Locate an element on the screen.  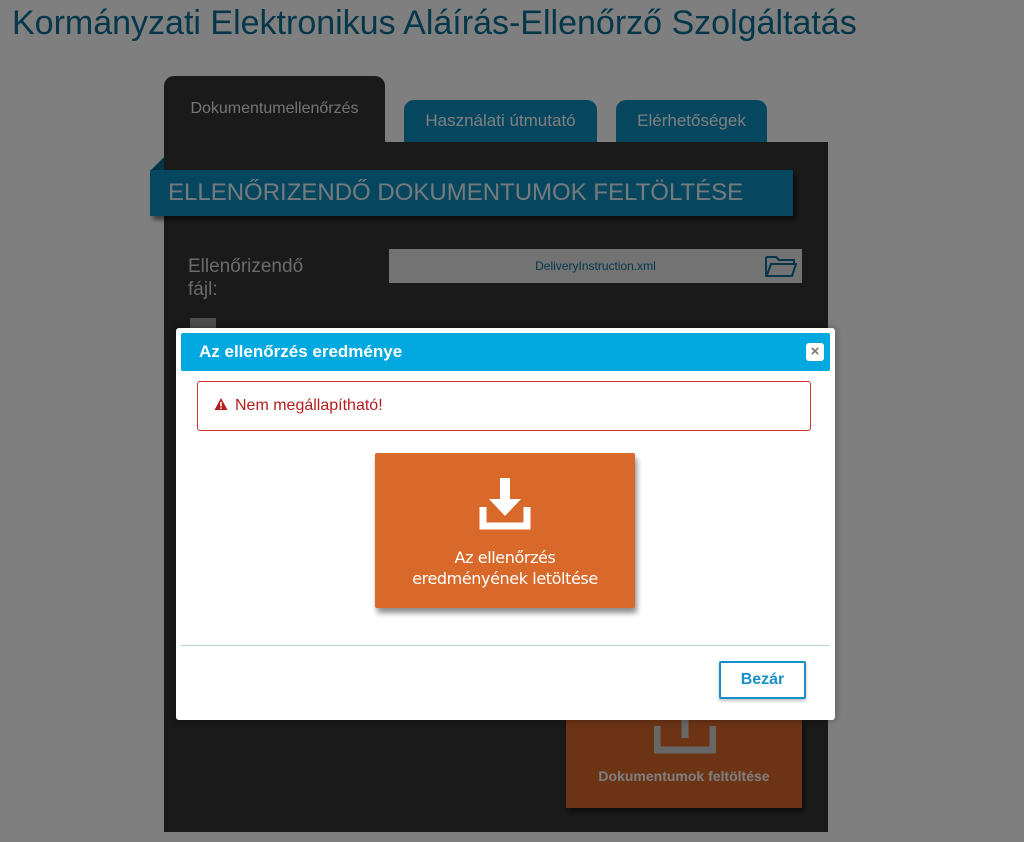
dialog-divider is located at coordinates (505, 645).